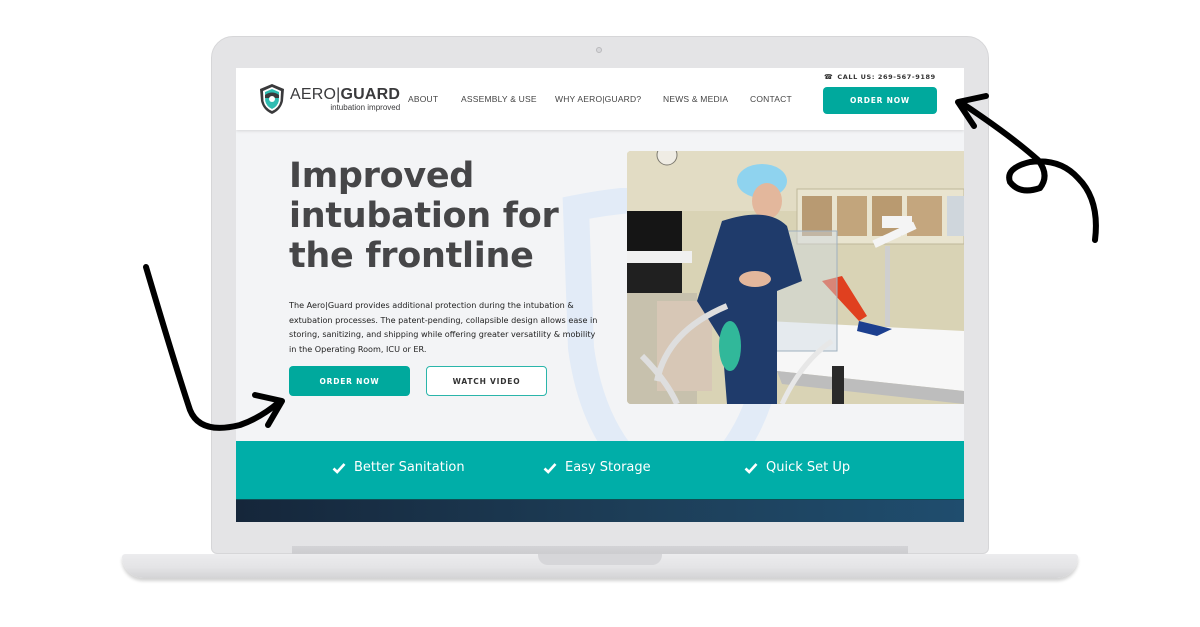  I want to click on headline-line: intubation for, so click(424, 216).